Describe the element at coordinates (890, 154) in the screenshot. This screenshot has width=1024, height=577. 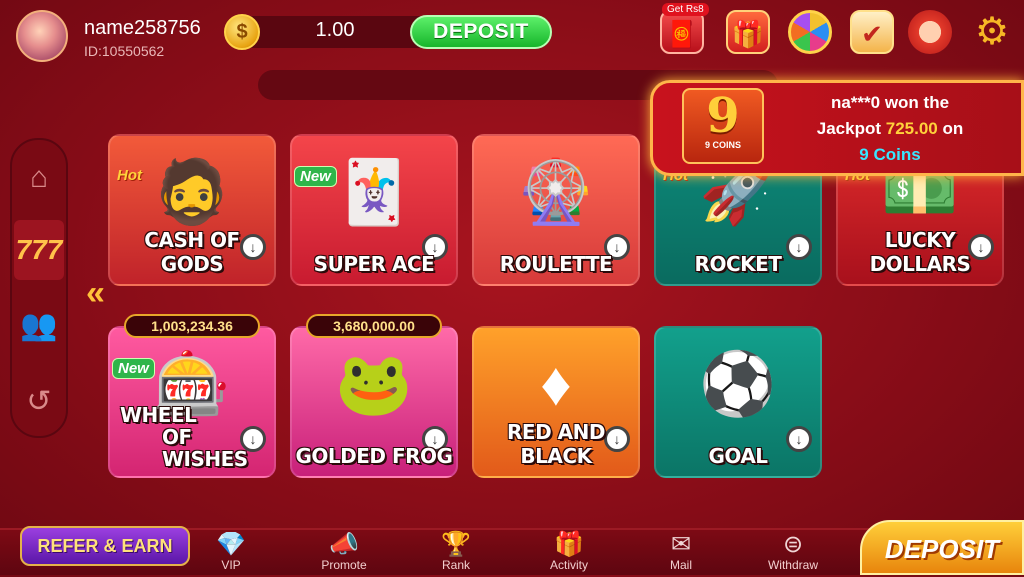
I see `jackpot-game: 9 Coins` at that location.